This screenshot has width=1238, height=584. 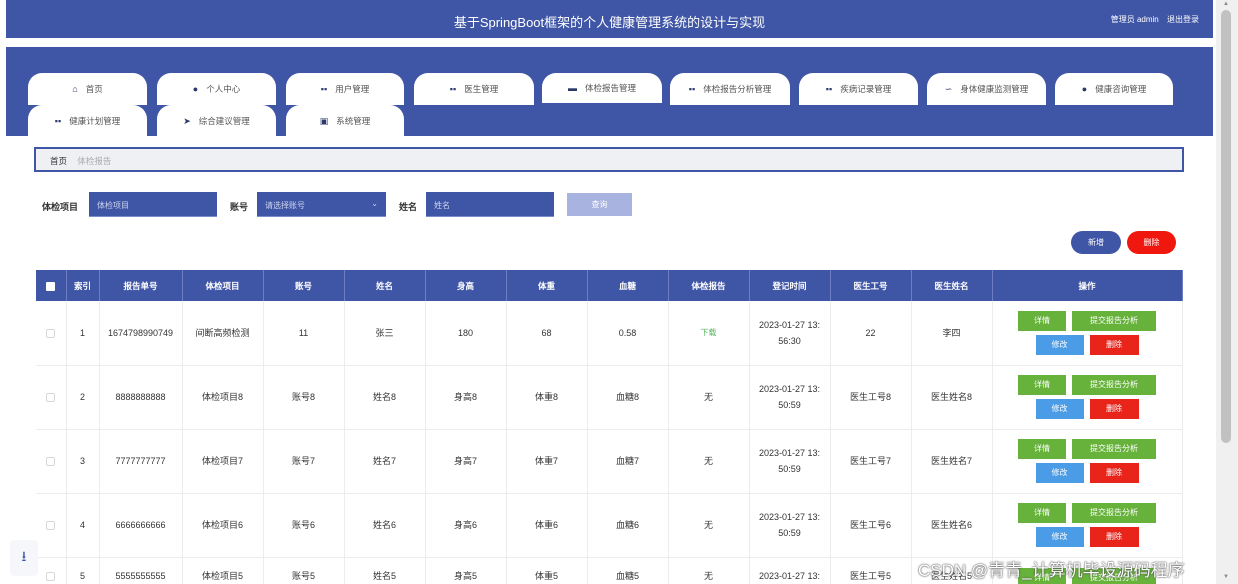 What do you see at coordinates (609, 22) in the screenshot?
I see `app-title: 基于SpringBoot框架的个人健康管理系统的设计与实现` at bounding box center [609, 22].